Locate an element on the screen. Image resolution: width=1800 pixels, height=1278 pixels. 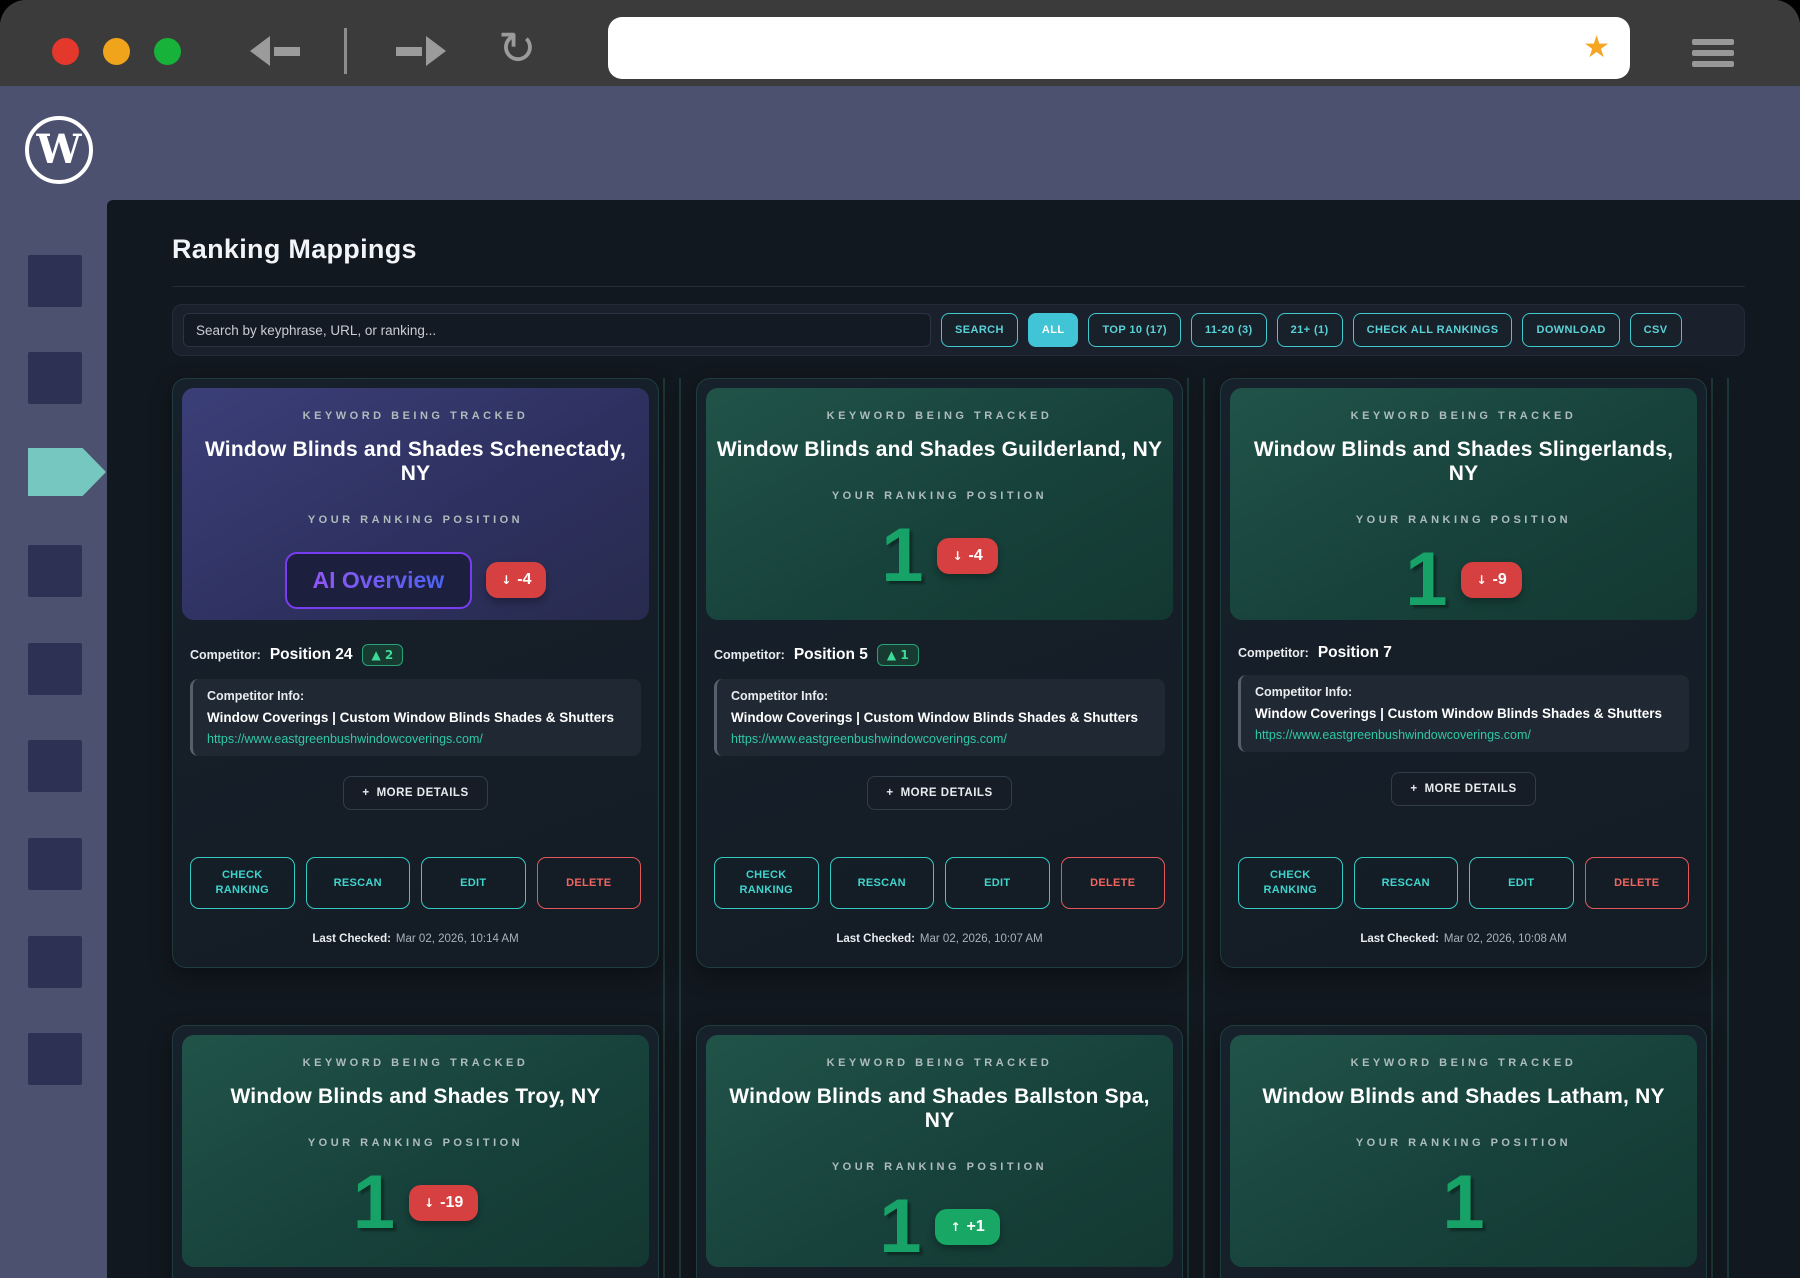
sidebar-active-item-arrow is located at coordinates (67, 472).